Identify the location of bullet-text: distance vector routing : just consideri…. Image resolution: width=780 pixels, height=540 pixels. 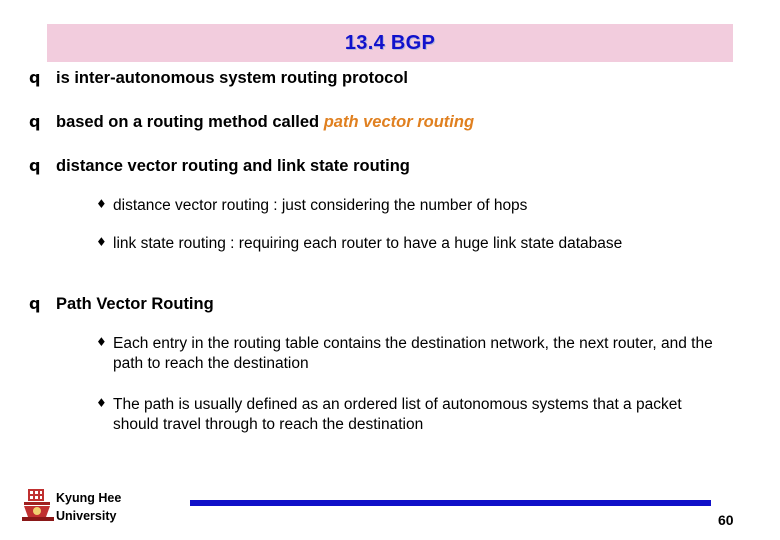
(320, 205).